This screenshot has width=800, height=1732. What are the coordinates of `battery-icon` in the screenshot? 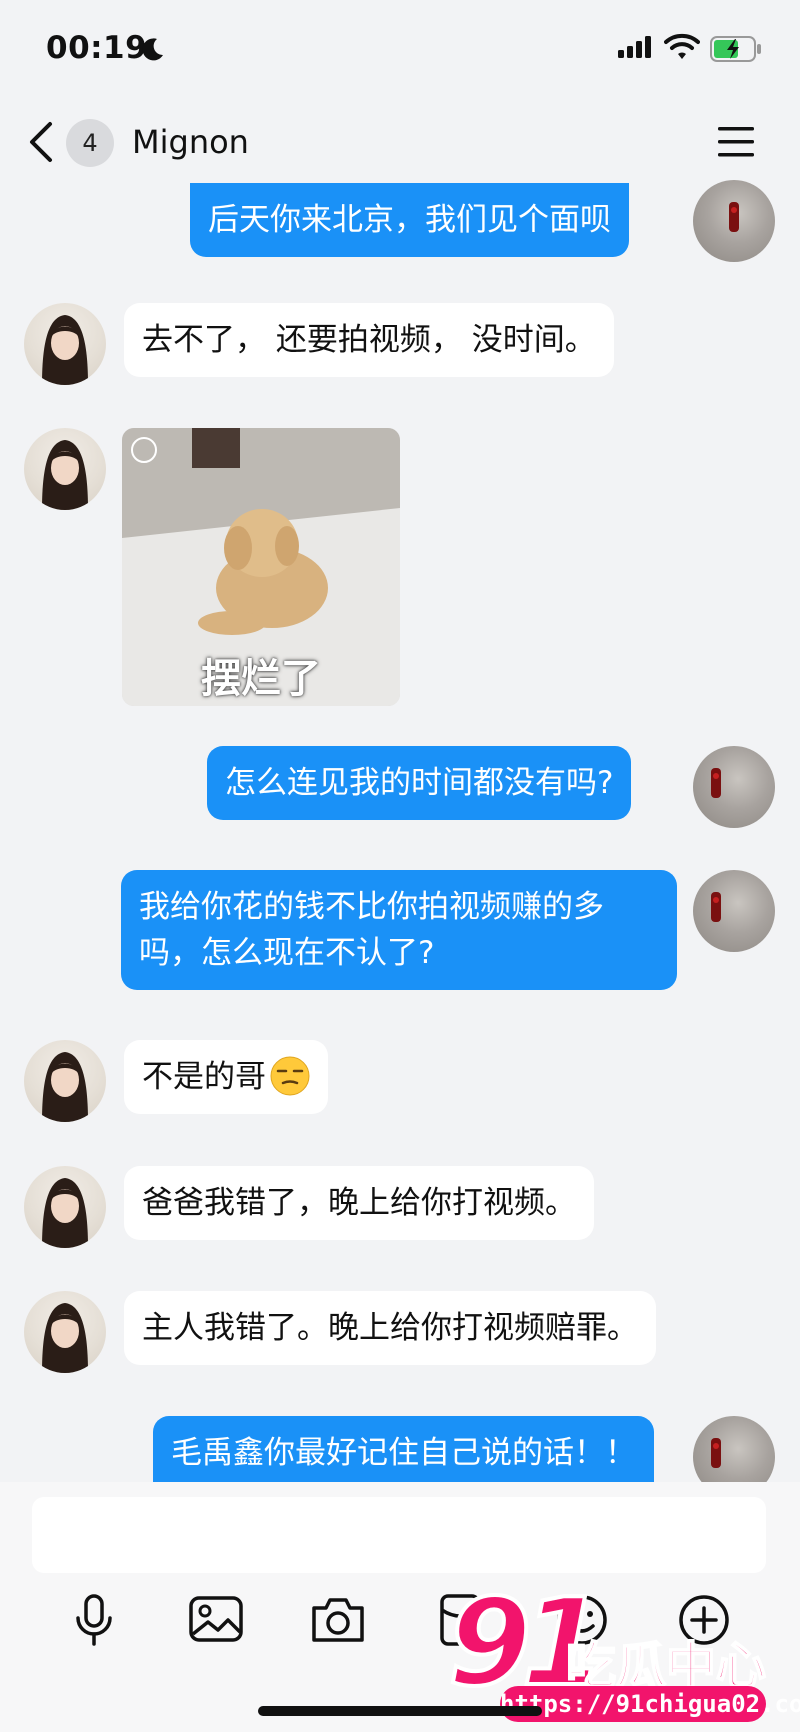 It's located at (735, 49).